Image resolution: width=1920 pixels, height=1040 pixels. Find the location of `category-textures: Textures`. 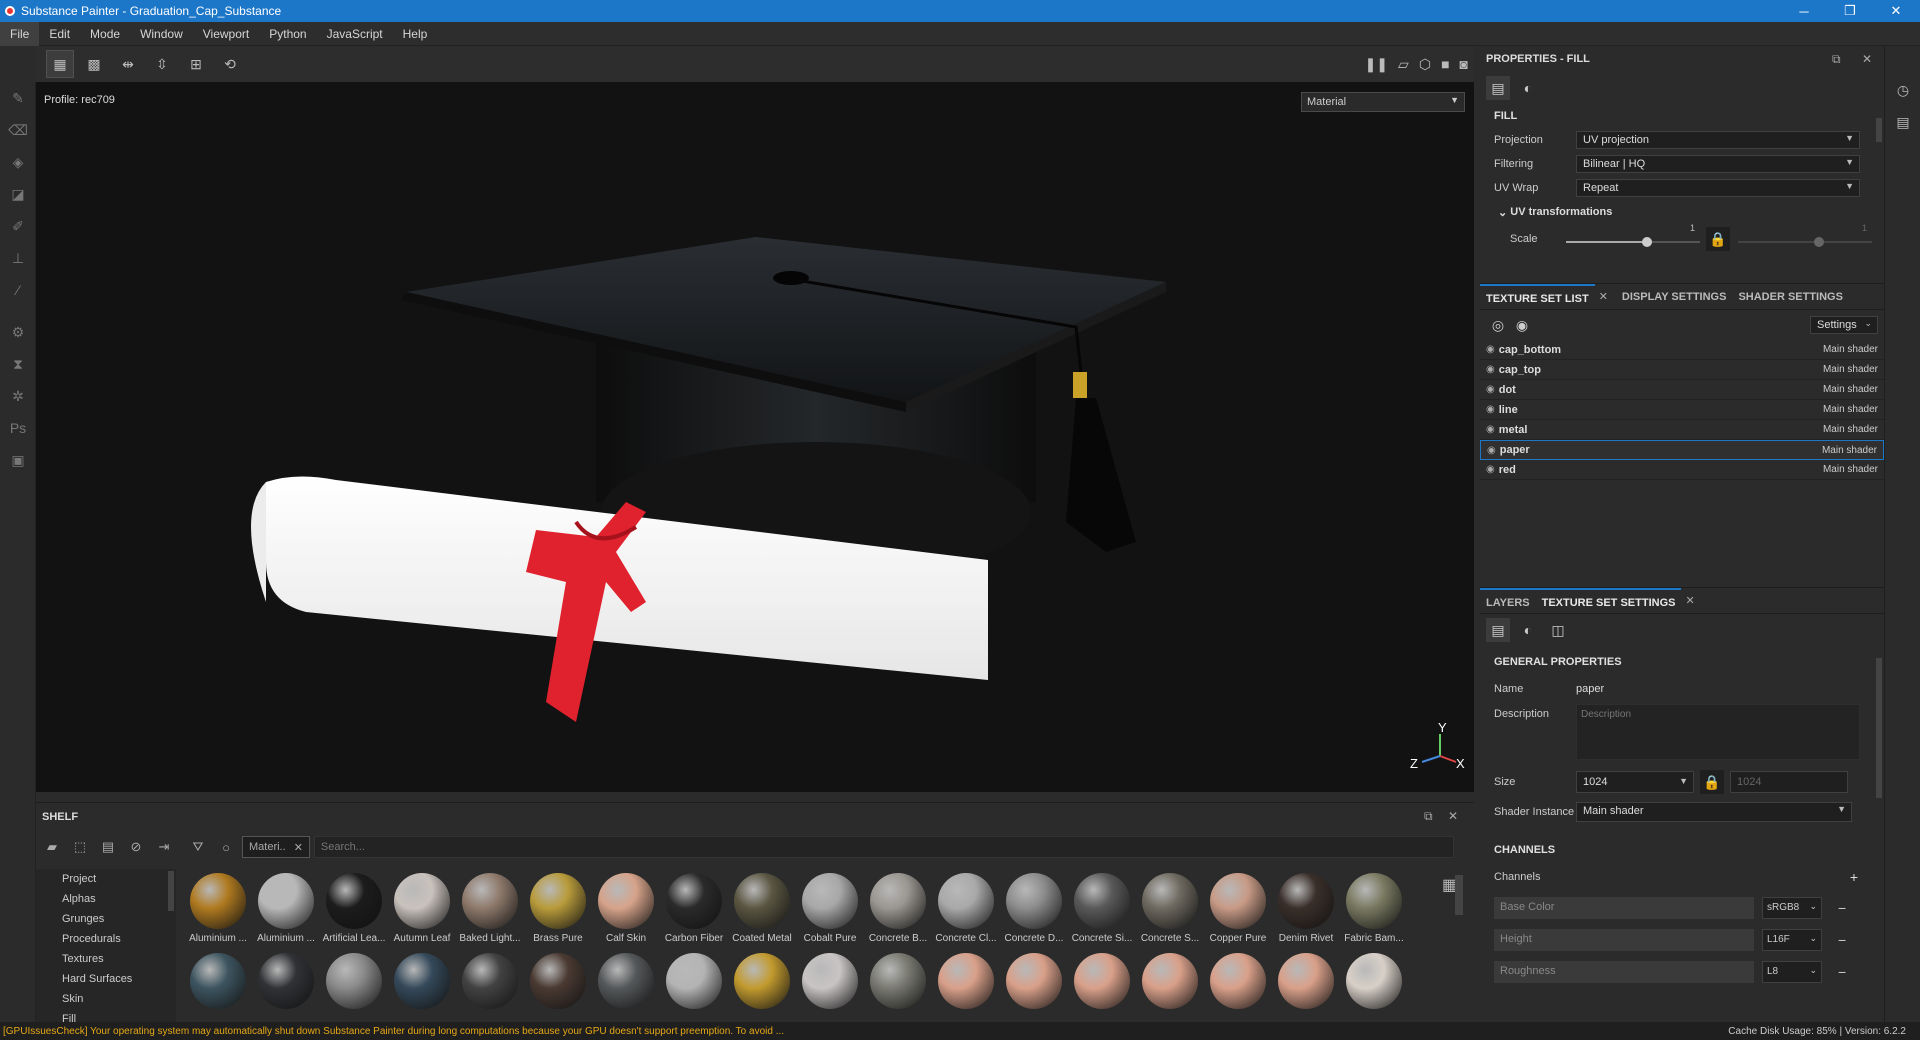

category-textures: Textures is located at coordinates (106, 959).